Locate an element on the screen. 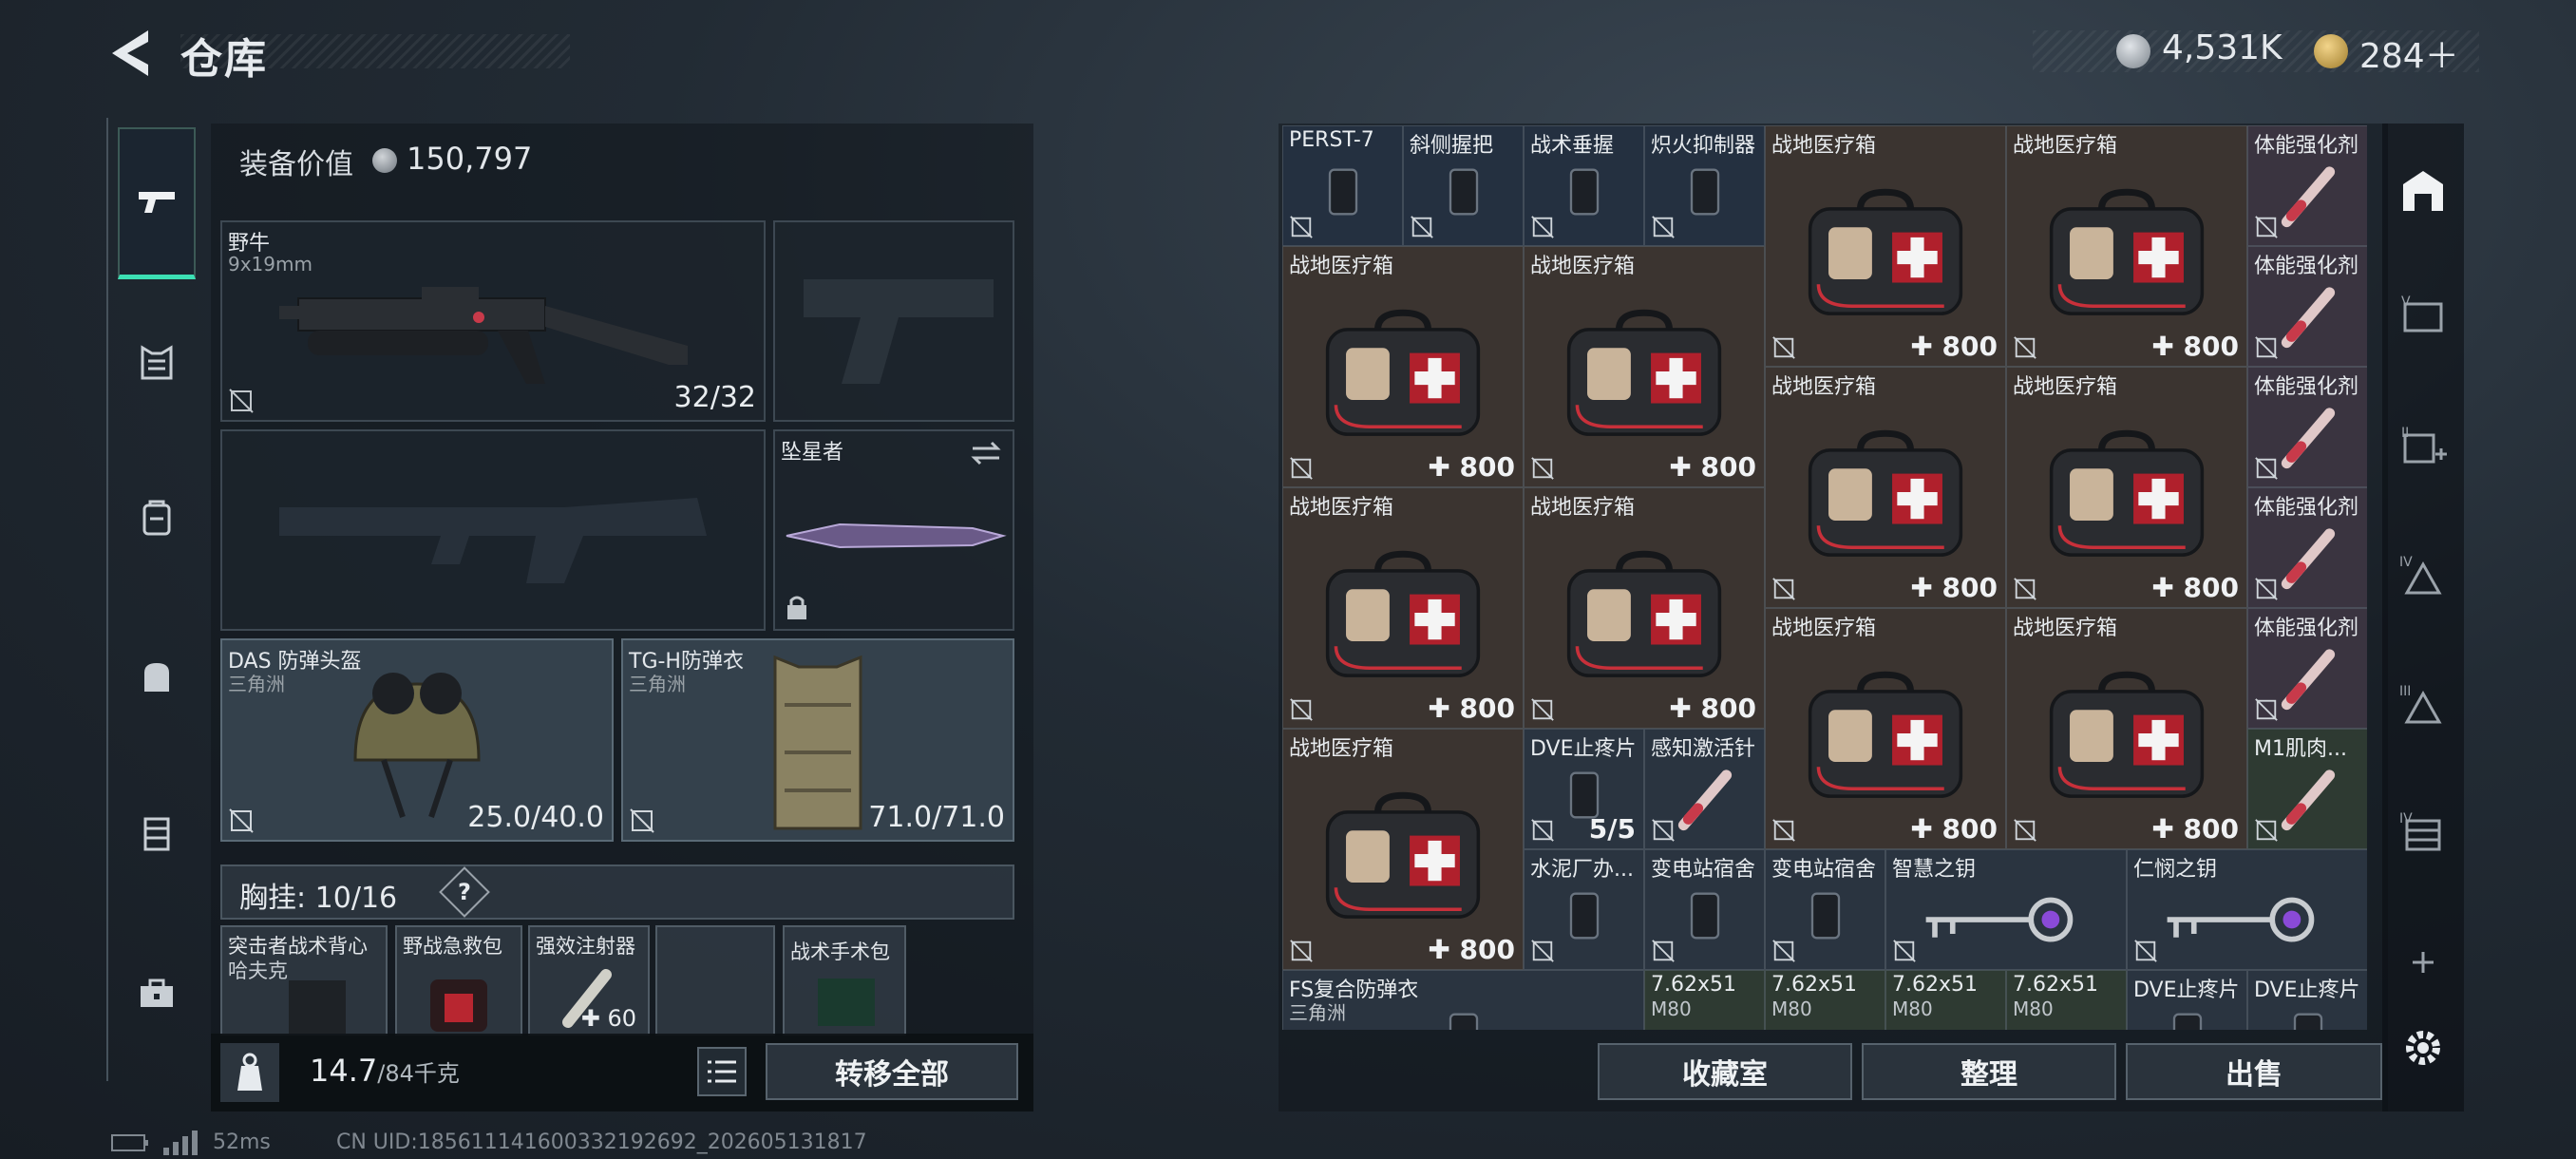 This screenshot has height=1159, width=2576. battery-icon is located at coordinates (129, 1142).